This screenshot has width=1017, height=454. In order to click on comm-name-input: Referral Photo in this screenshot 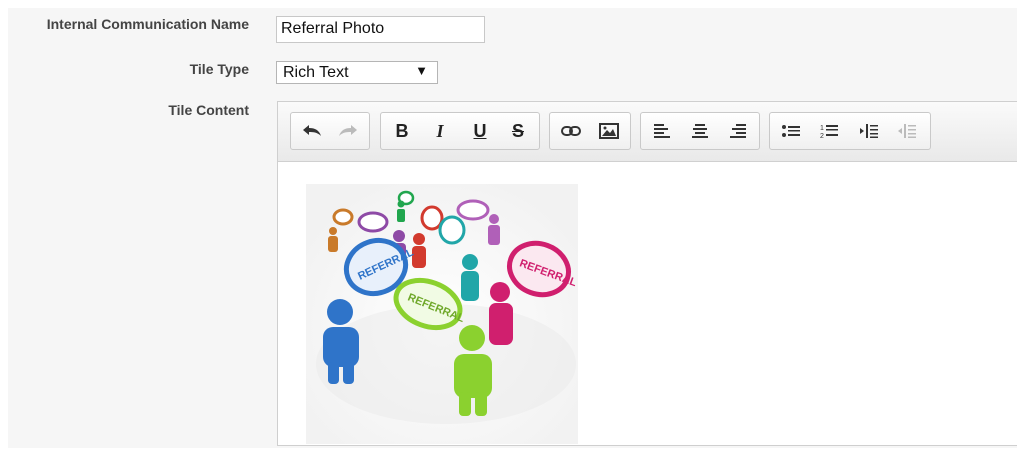, I will do `click(380, 29)`.